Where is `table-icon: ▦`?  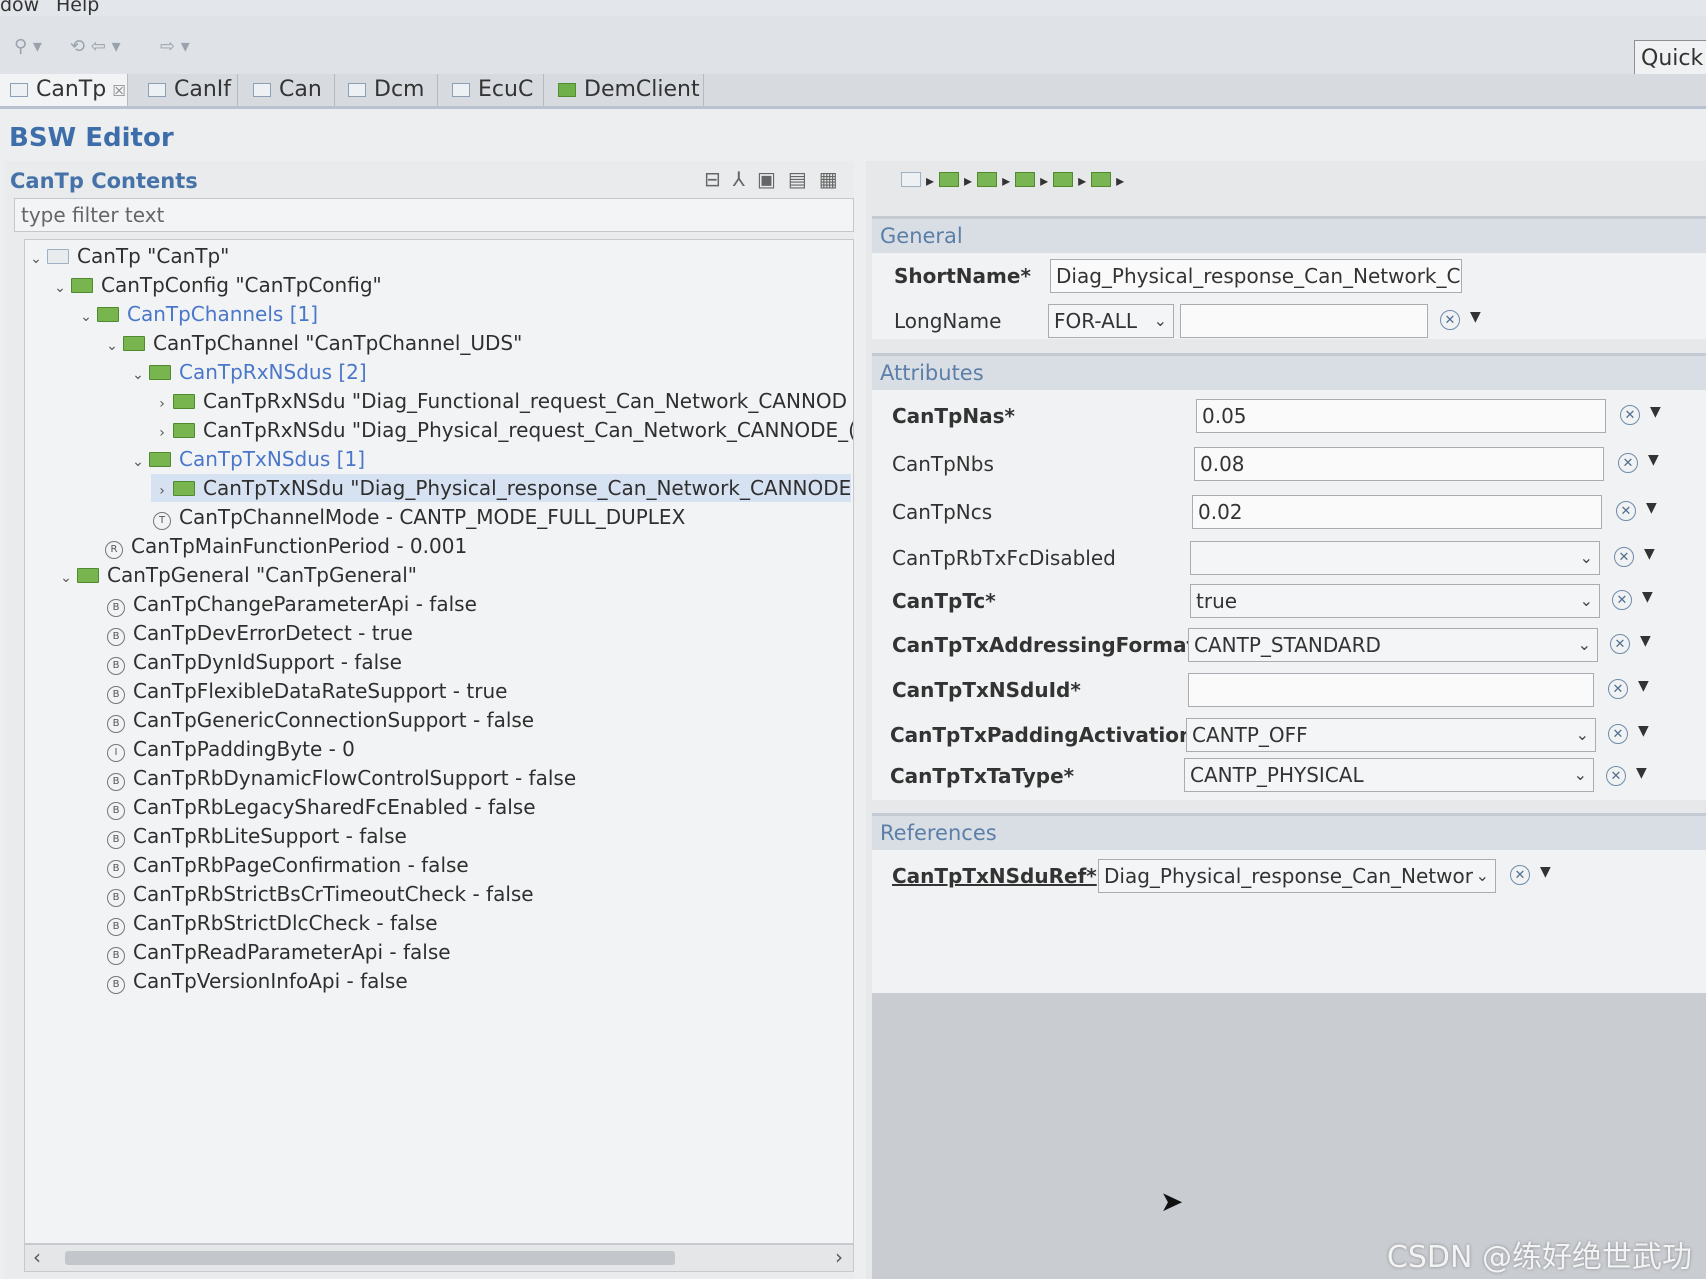 table-icon: ▦ is located at coordinates (834, 179).